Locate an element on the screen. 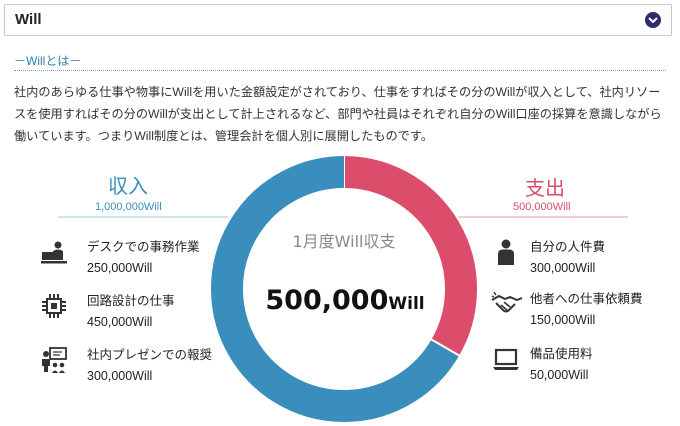 The image size is (680, 426). expense-item-label: 備品使用料 is located at coordinates (561, 354).